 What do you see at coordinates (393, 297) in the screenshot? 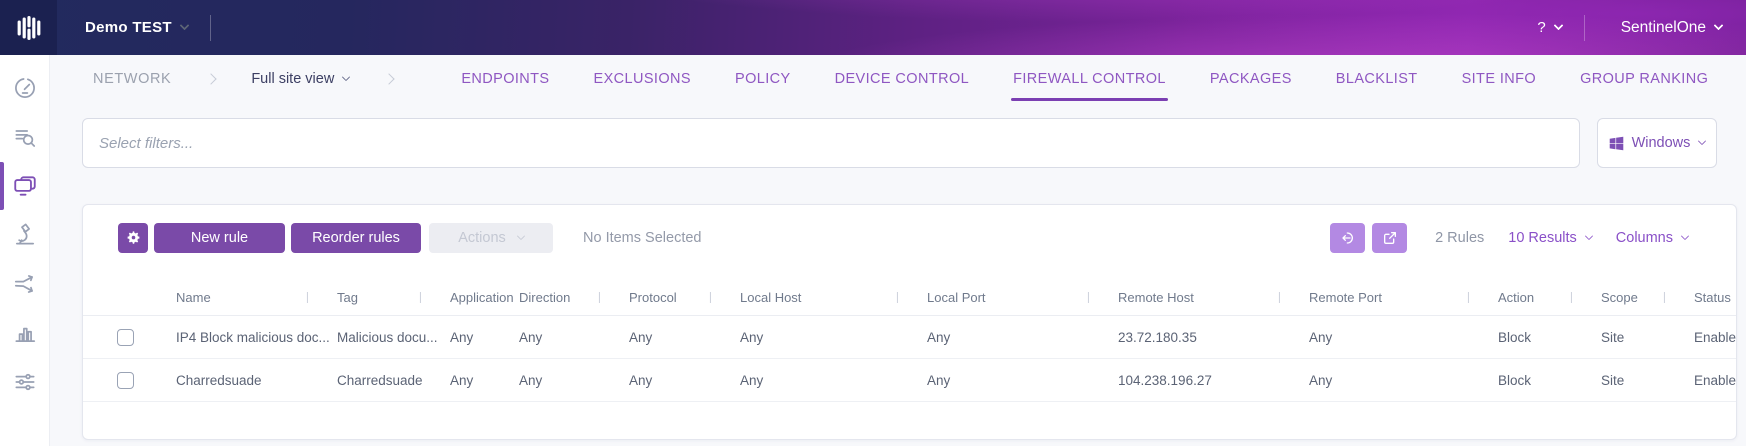
I see `column-header-tag: Tag` at bounding box center [393, 297].